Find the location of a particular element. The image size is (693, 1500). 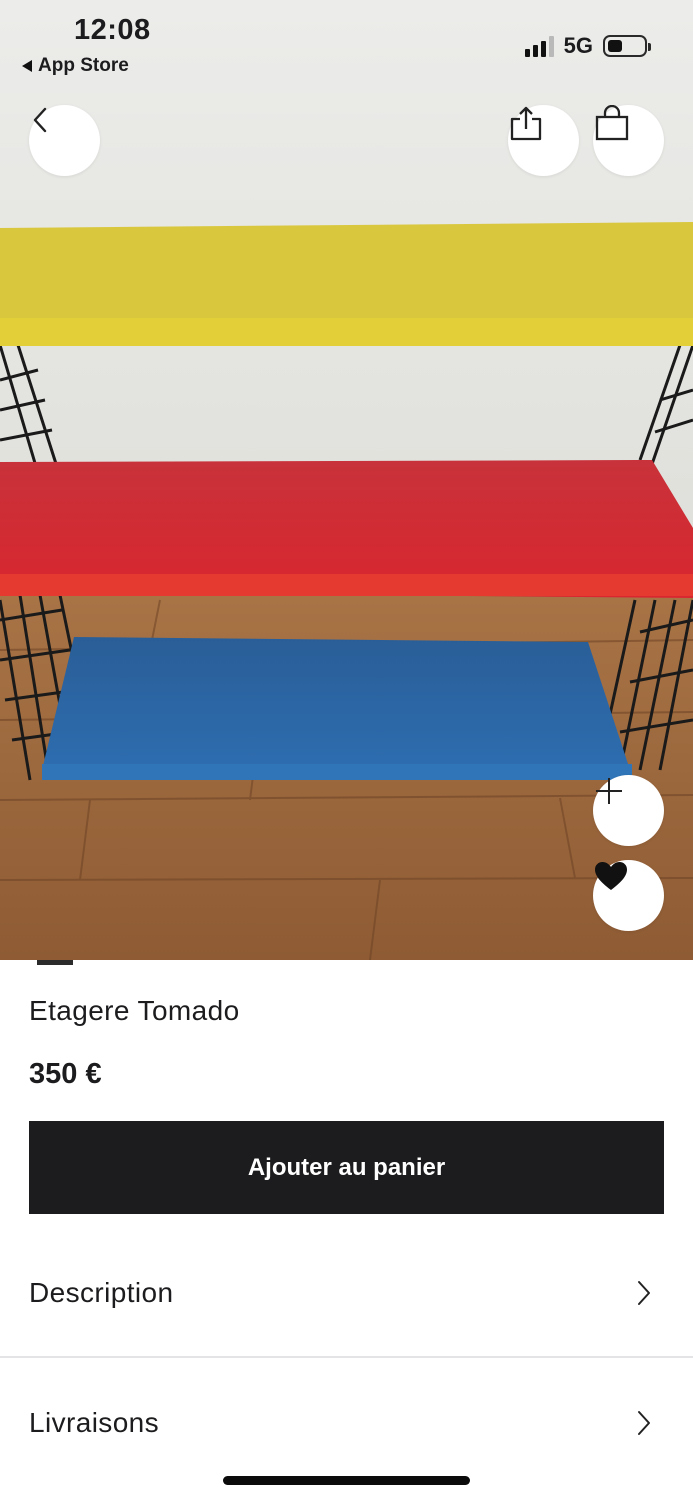

share-icon is located at coordinates (526, 123).